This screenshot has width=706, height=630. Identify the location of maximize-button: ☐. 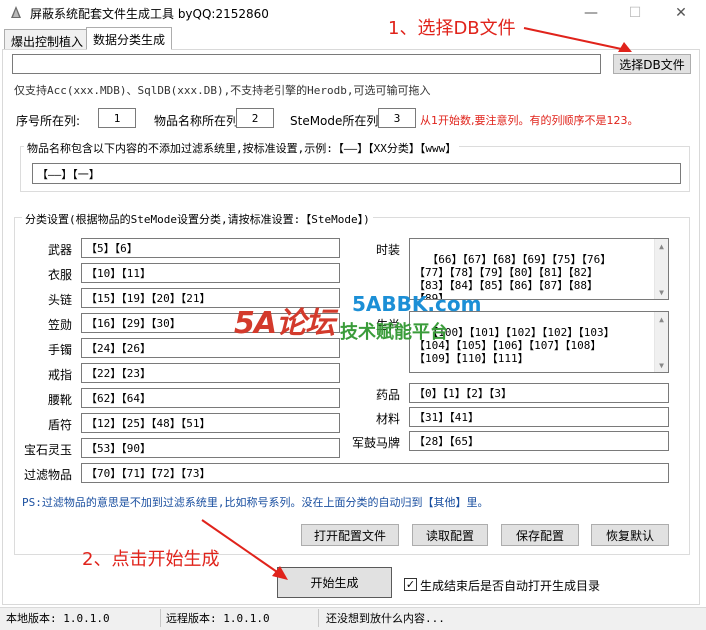
(635, 13).